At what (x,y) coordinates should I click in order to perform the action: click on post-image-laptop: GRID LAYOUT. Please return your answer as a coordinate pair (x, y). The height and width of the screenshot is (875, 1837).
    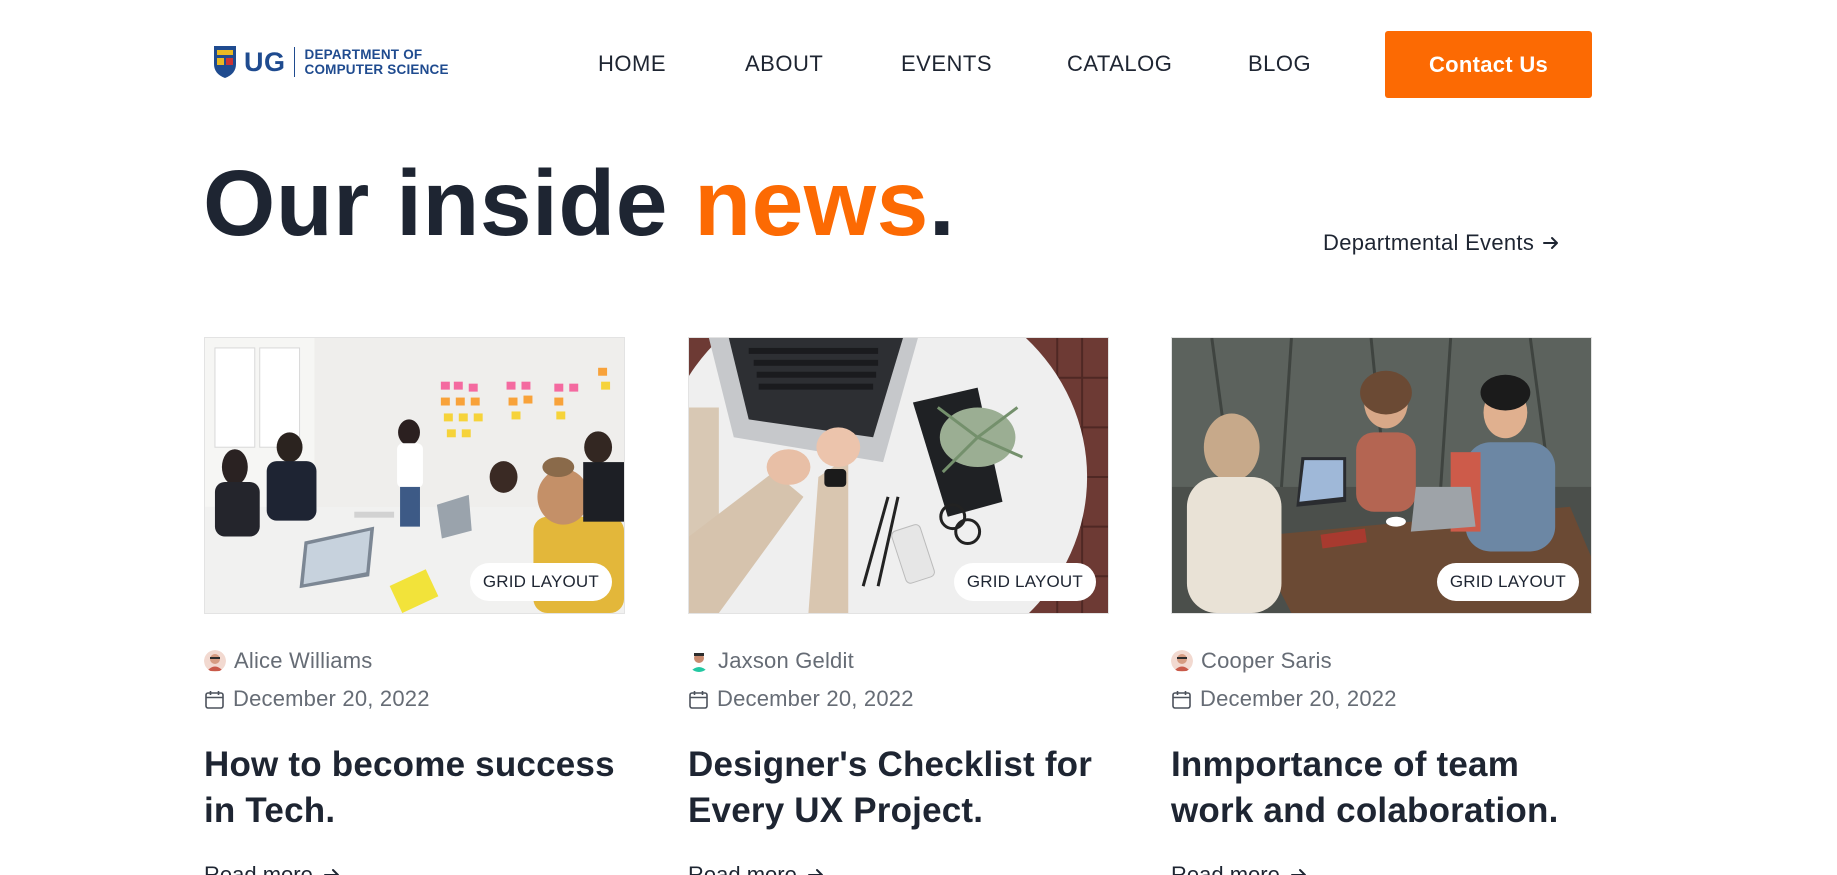
    Looking at the image, I should click on (898, 475).